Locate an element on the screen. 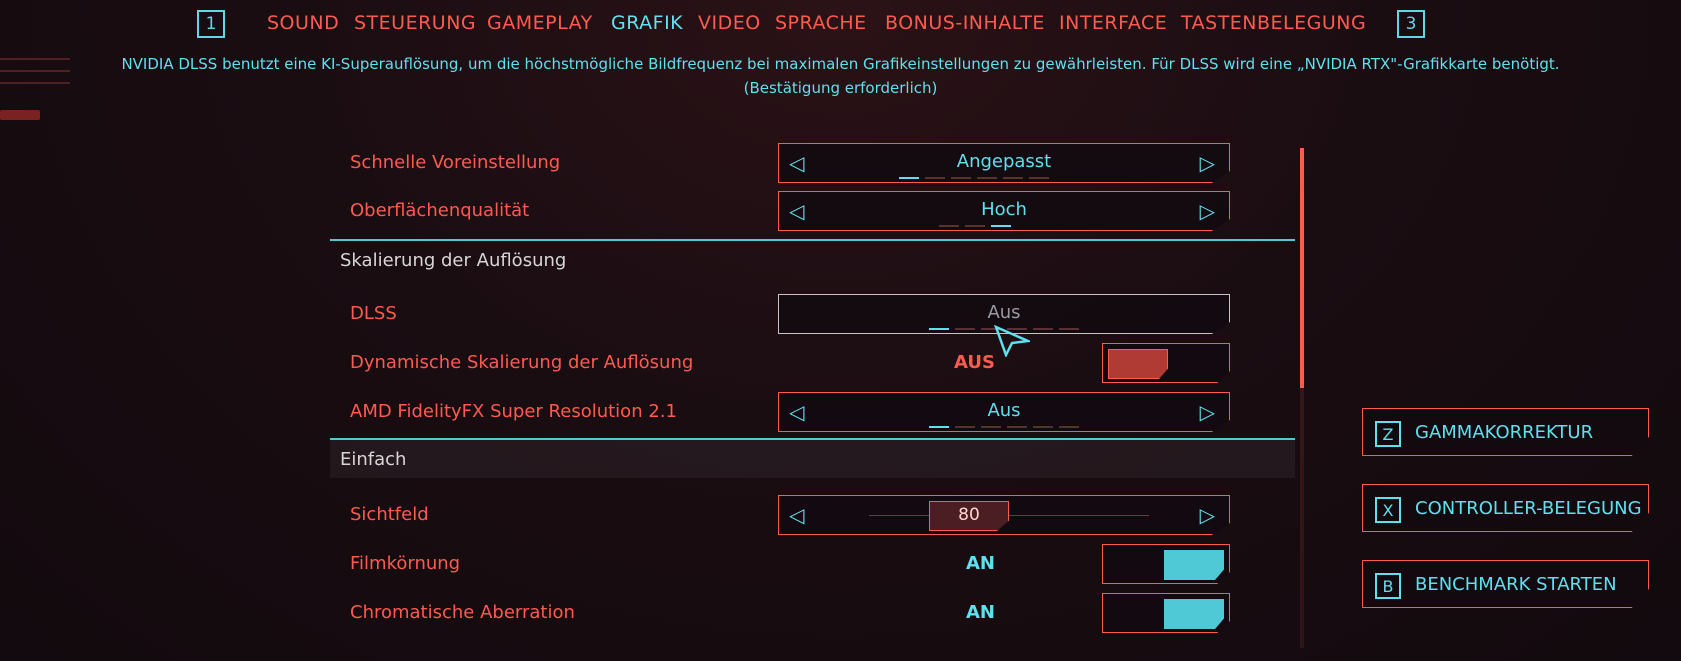  scrollbar-thumb is located at coordinates (1302, 268).